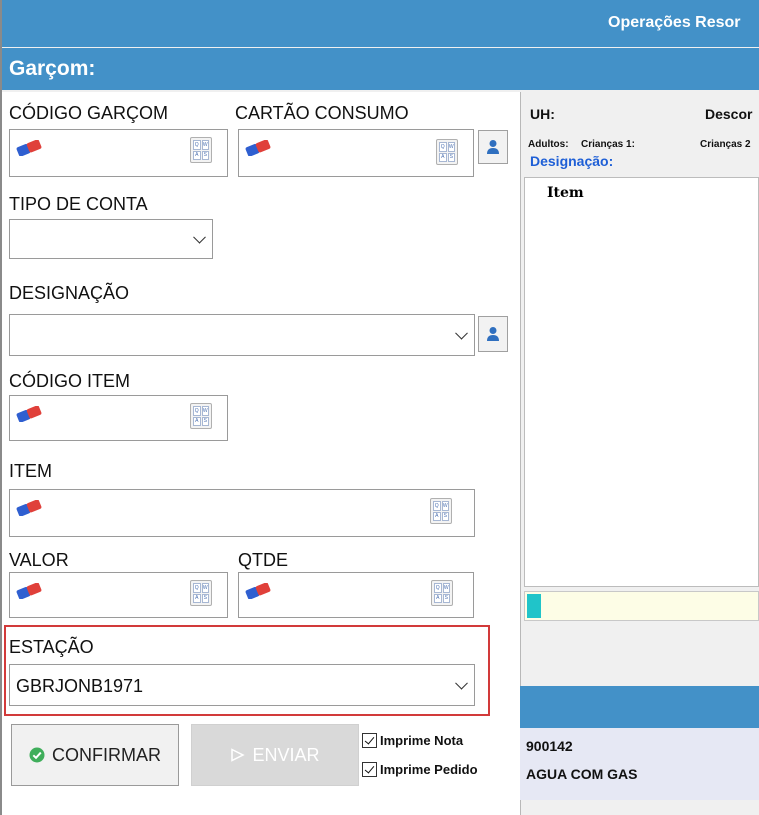 The width and height of the screenshot is (759, 815). I want to click on cartao-consumo-input: QWAS, so click(356, 153).